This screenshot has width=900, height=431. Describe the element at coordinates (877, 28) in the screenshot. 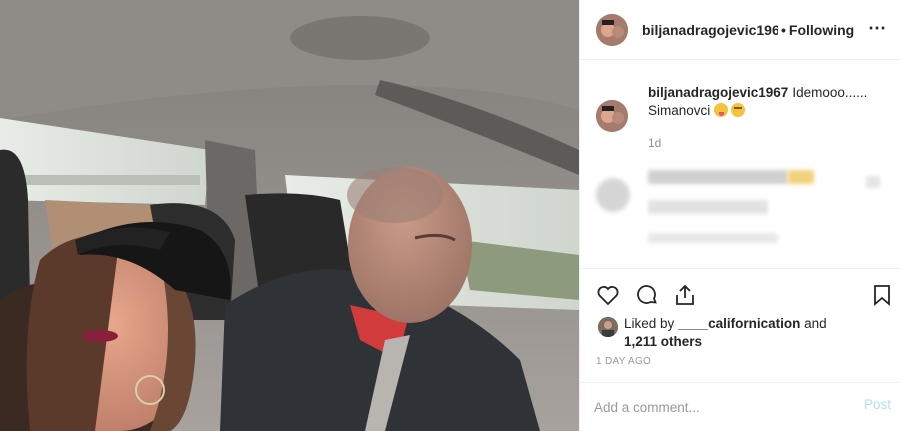

I see `more-horizontal-icon: ⋯` at that location.